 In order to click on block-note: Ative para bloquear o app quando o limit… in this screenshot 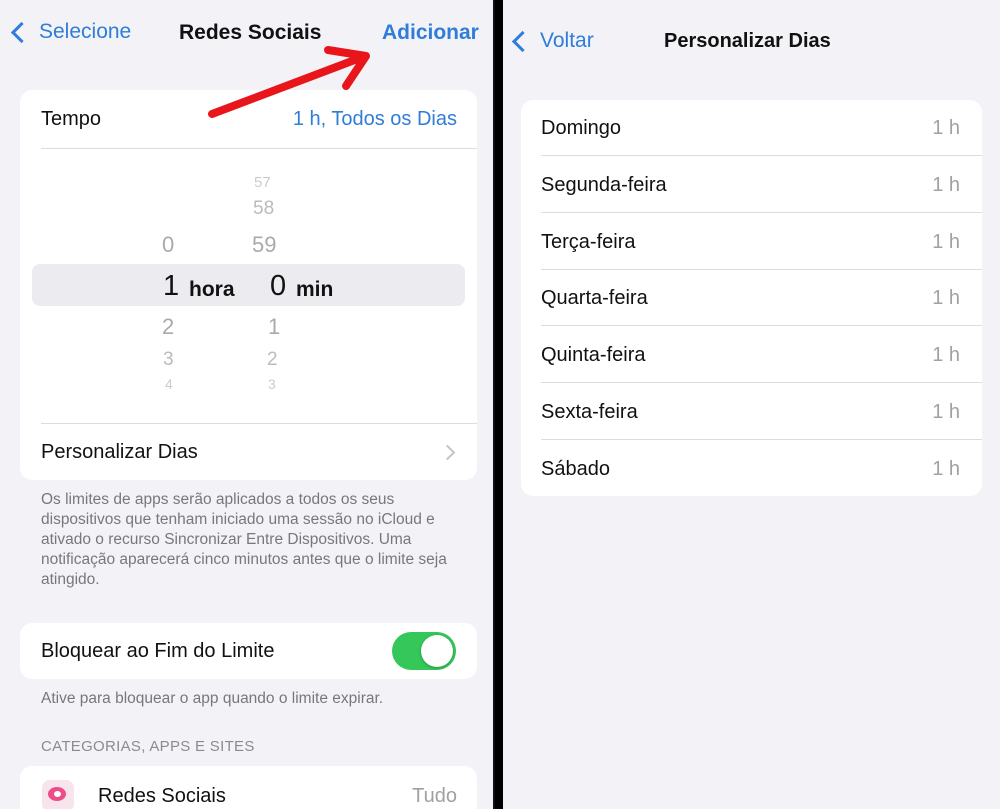, I will do `click(212, 698)`.